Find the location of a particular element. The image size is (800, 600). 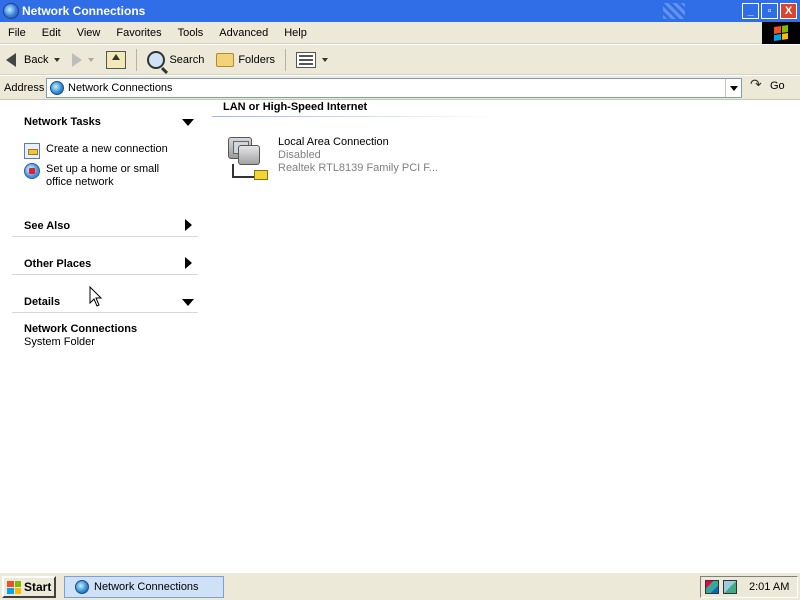

go-label: Go is located at coordinates (777, 86).